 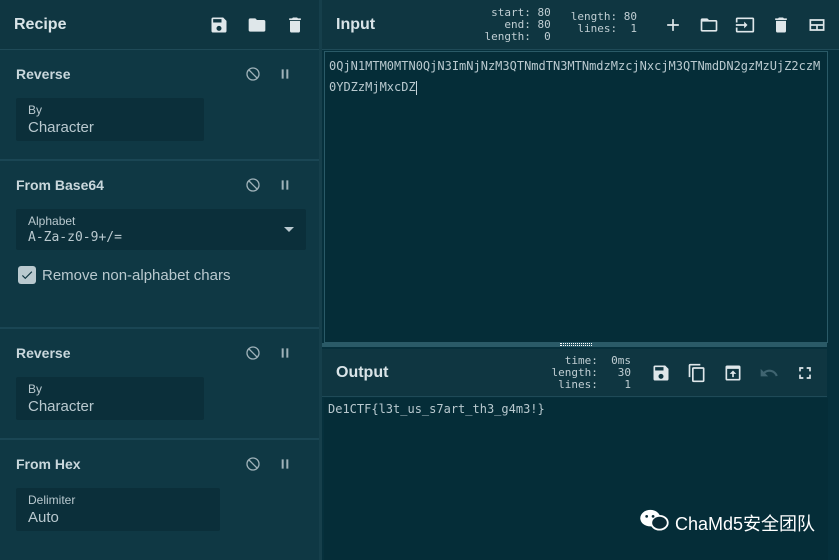 I want to click on remove-non-alphabet-checkbox-row: Remove non-alphabet chars, so click(x=159, y=277).